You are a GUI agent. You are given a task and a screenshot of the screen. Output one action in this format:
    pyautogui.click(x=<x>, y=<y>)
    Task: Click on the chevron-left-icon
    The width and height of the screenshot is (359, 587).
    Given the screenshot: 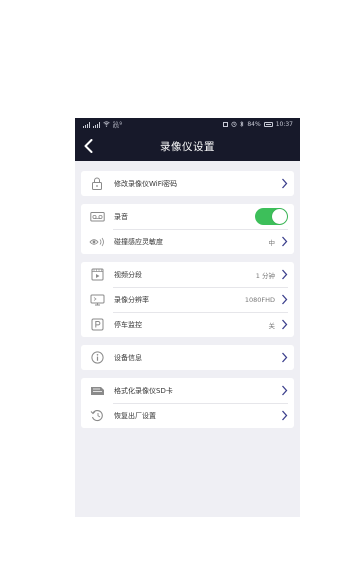 What is the action you would take?
    pyautogui.click(x=88, y=146)
    